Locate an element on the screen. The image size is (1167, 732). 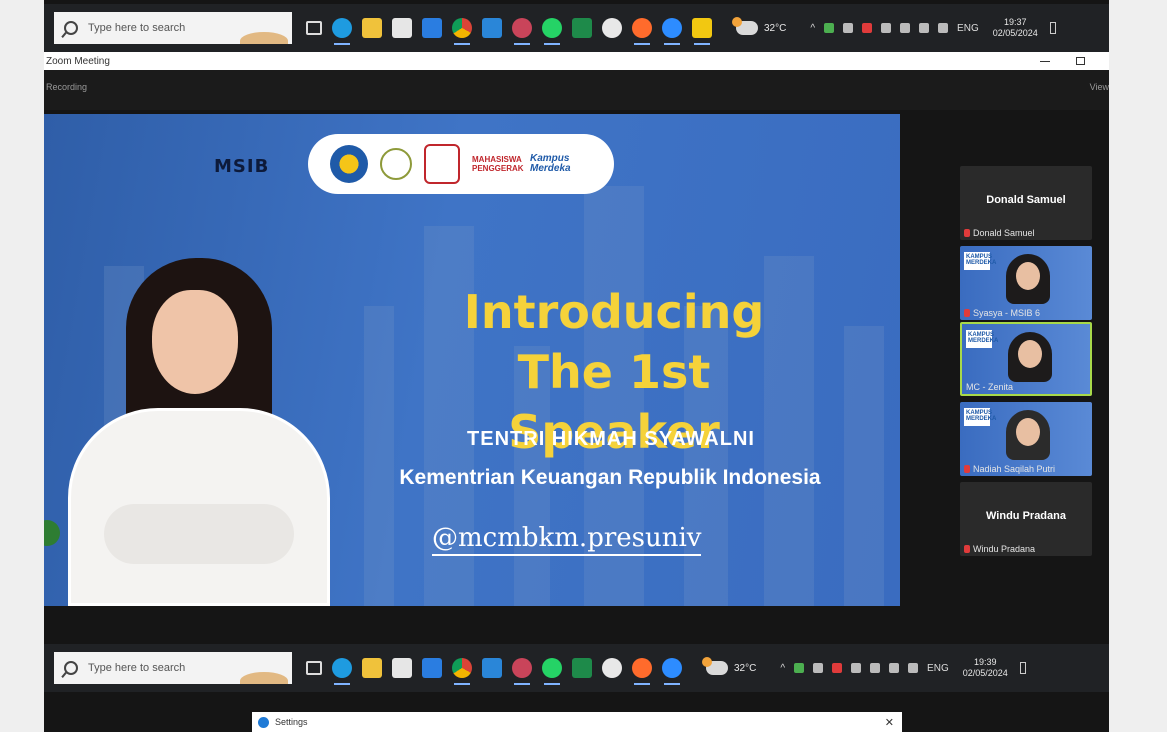
participant-label: MC - Zenita is located at coordinates (990, 387).